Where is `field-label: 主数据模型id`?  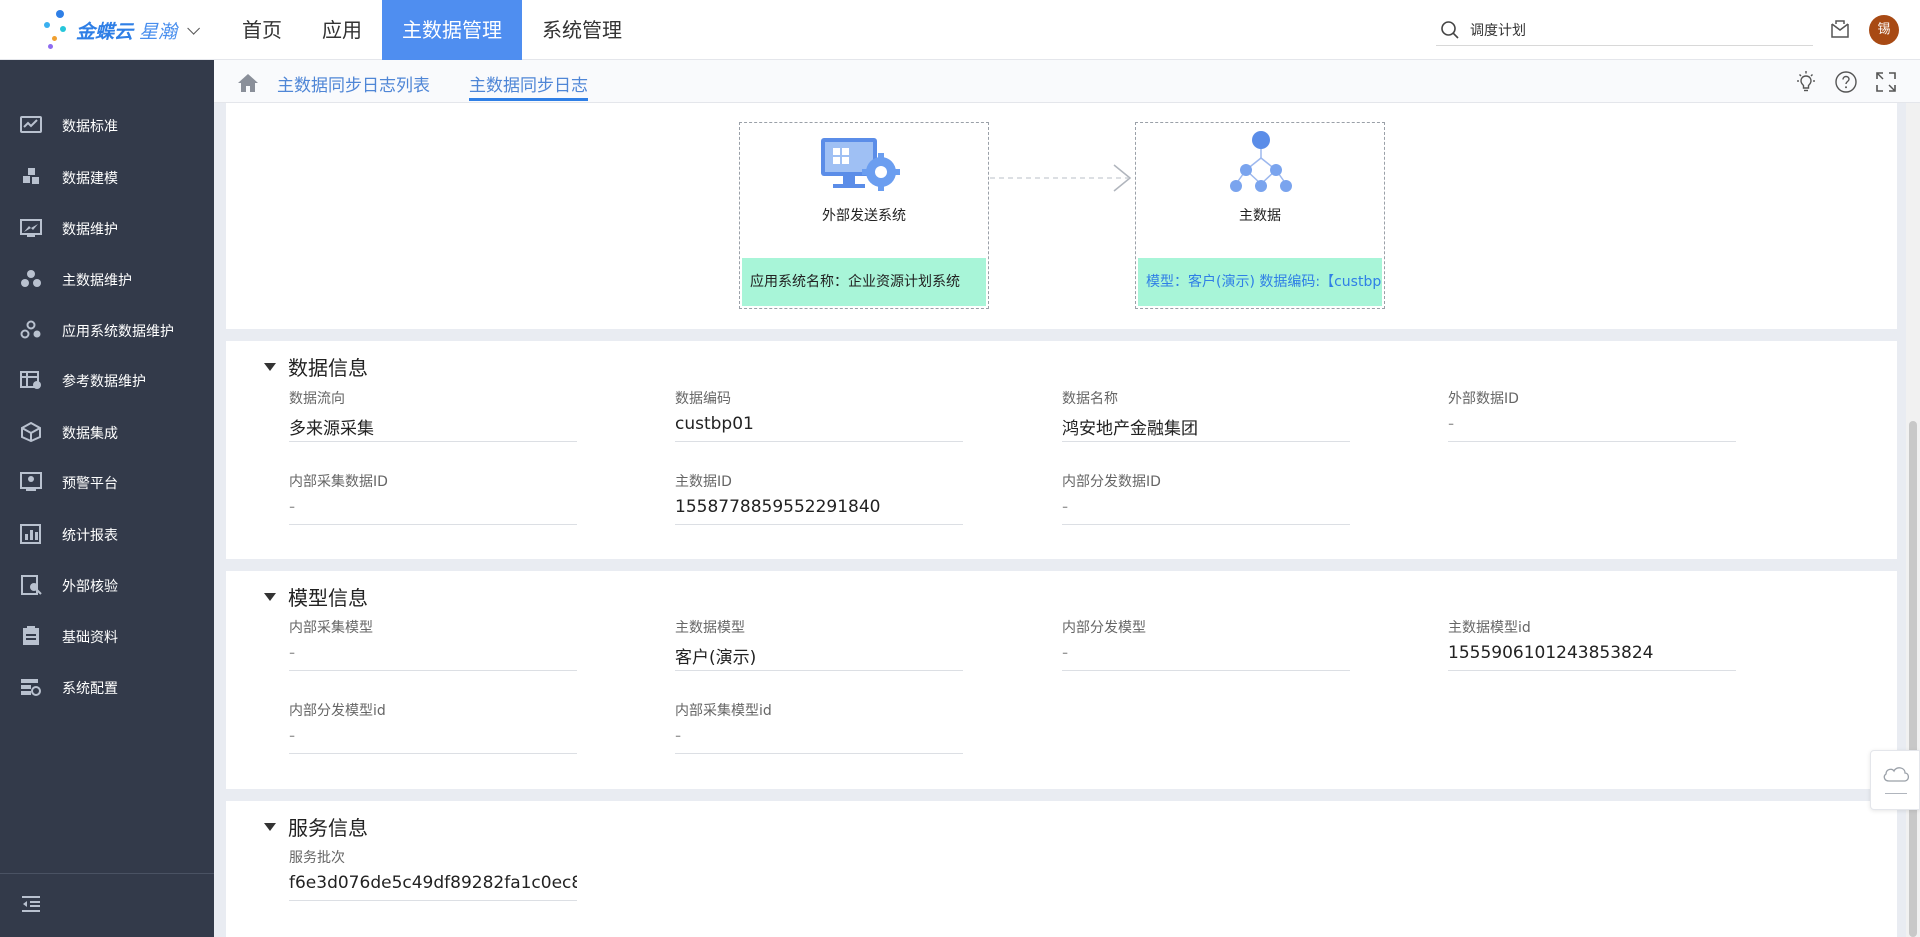 field-label: 主数据模型id is located at coordinates (1489, 628).